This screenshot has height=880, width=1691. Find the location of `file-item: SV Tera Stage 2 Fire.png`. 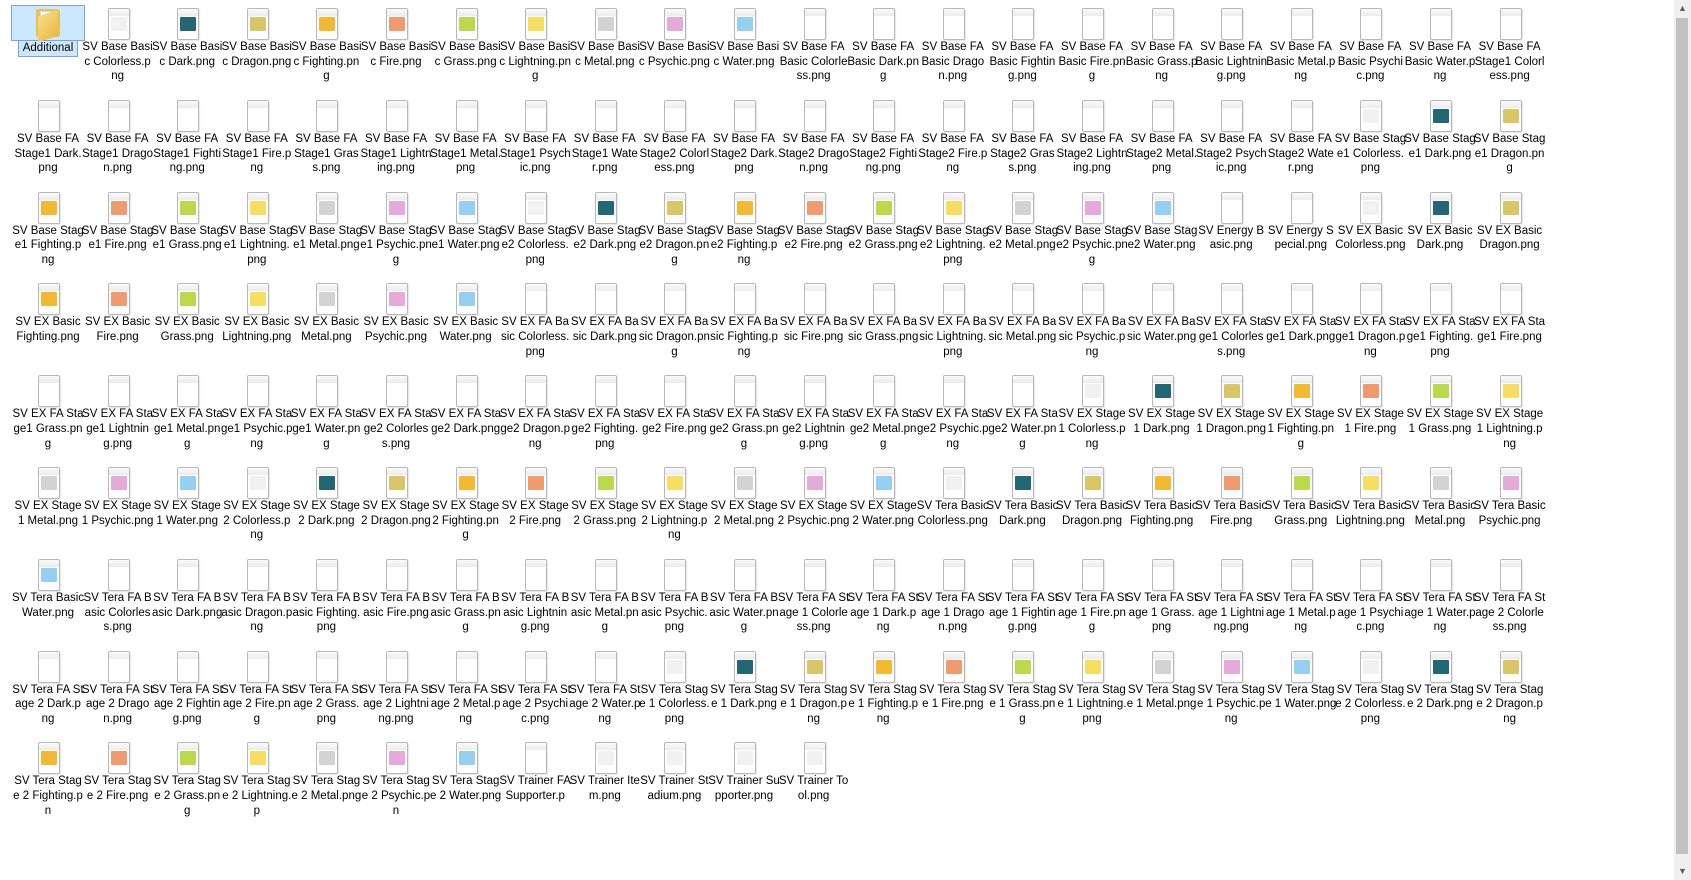

file-item: SV Tera Stage 2 Fire.png is located at coordinates (118, 771).